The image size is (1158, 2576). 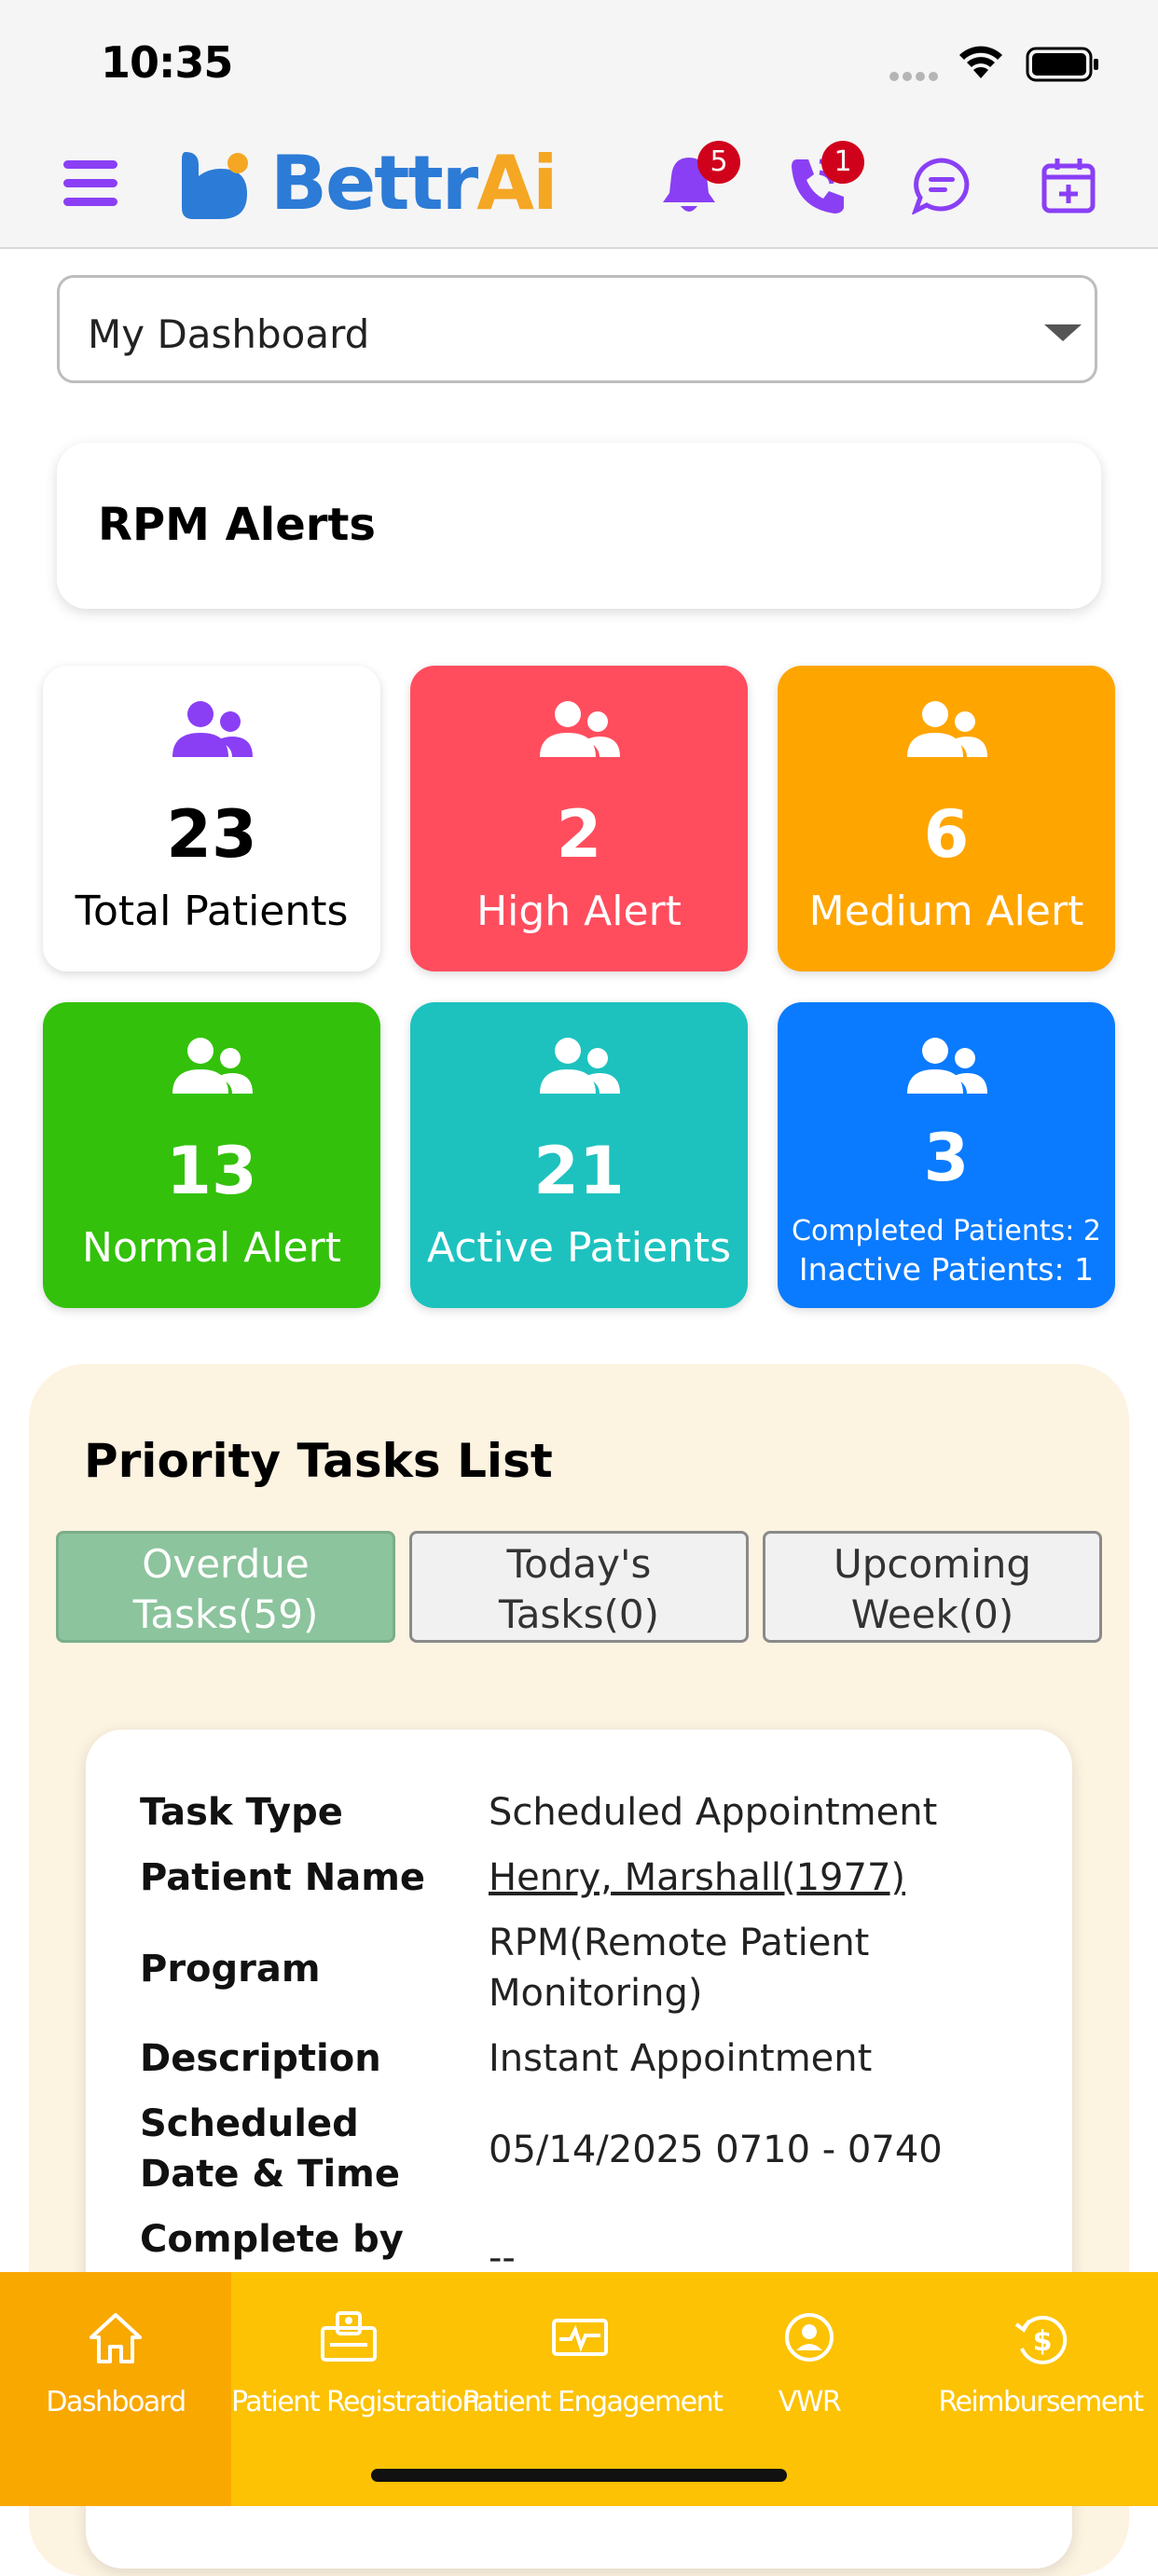 I want to click on rpm-alerts-header-card: RPM Alerts, so click(x=579, y=526).